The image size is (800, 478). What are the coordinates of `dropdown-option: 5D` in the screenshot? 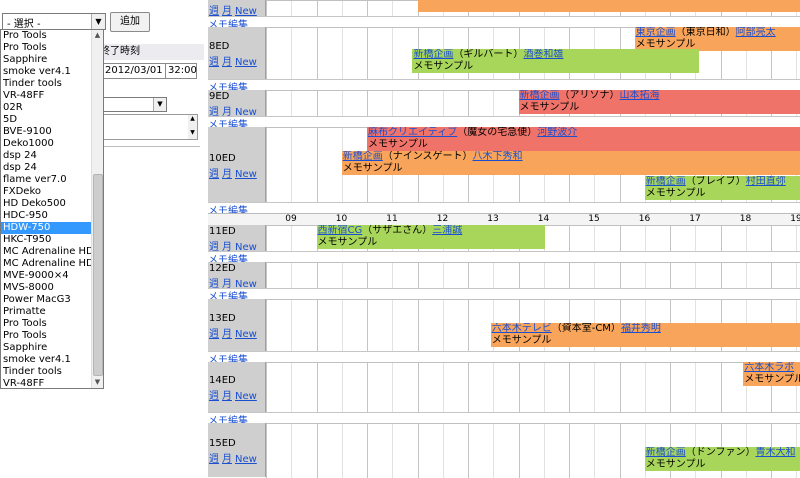 It's located at (47, 120).